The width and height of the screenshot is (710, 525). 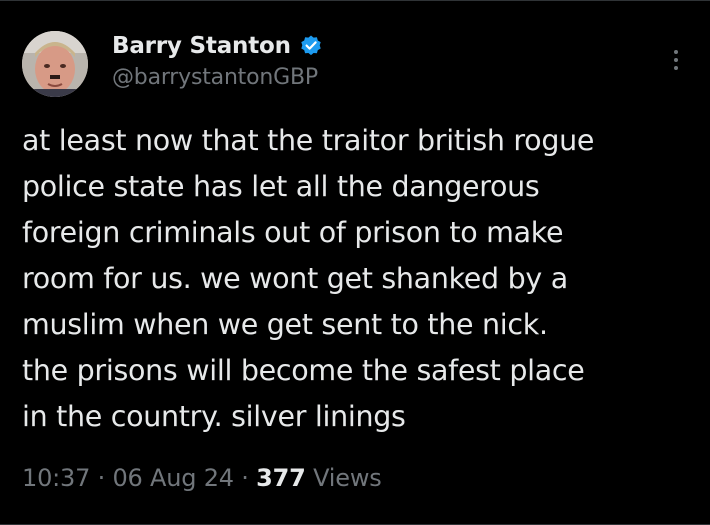 What do you see at coordinates (293, 232) in the screenshot?
I see `tweet-text-line: foreign criminals out of prison to make` at bounding box center [293, 232].